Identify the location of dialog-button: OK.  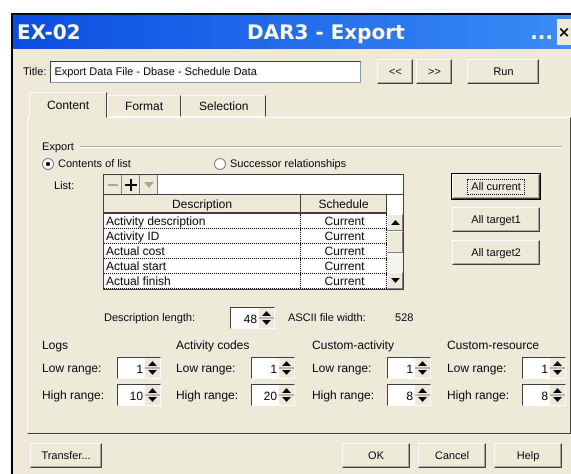
(376, 455).